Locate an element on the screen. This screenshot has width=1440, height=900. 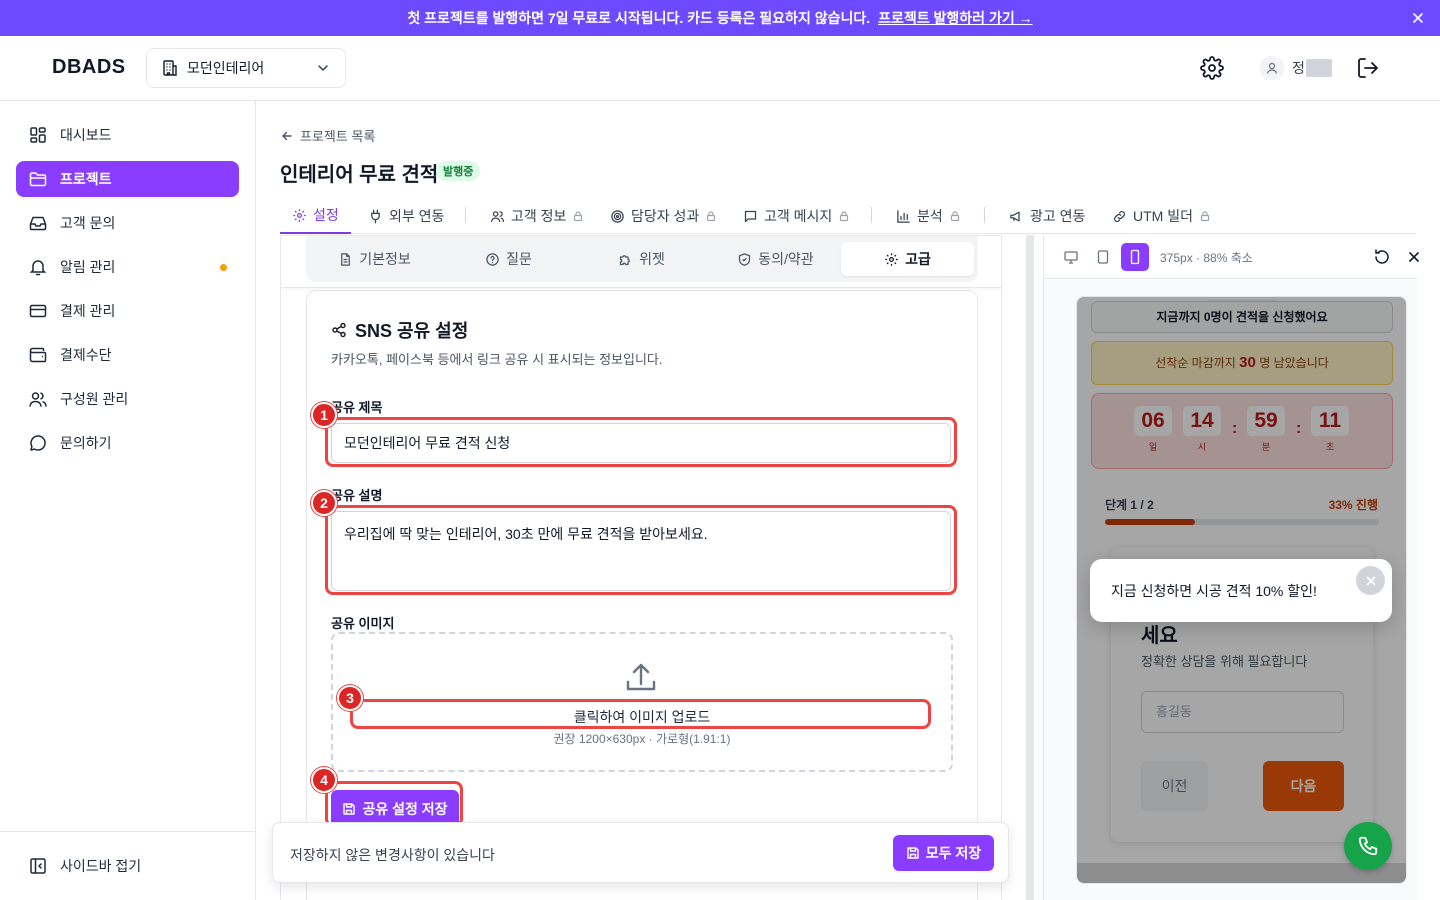
upload-label: 클릭하여 이미지 업로드 is located at coordinates (642, 717).